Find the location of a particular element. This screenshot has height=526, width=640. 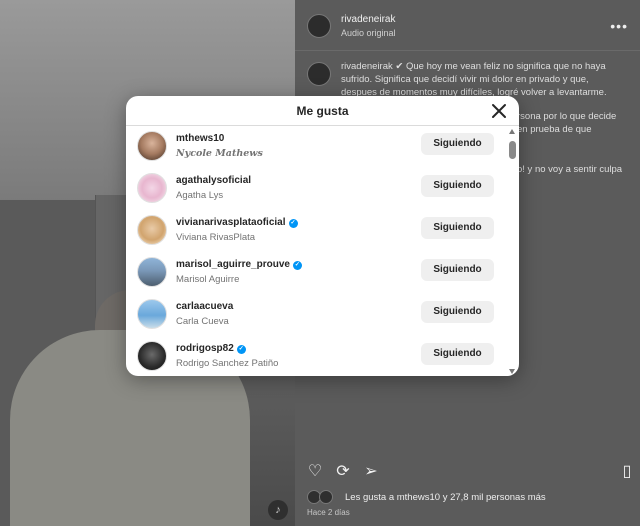

caption-tail: rsona por lo que decide en prueba de que is located at coordinates (577, 123).